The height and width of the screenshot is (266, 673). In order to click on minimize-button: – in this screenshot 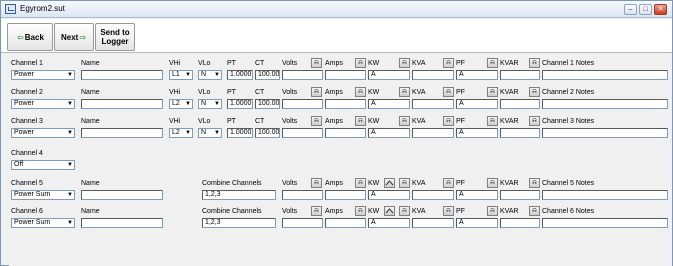, I will do `click(630, 9)`.